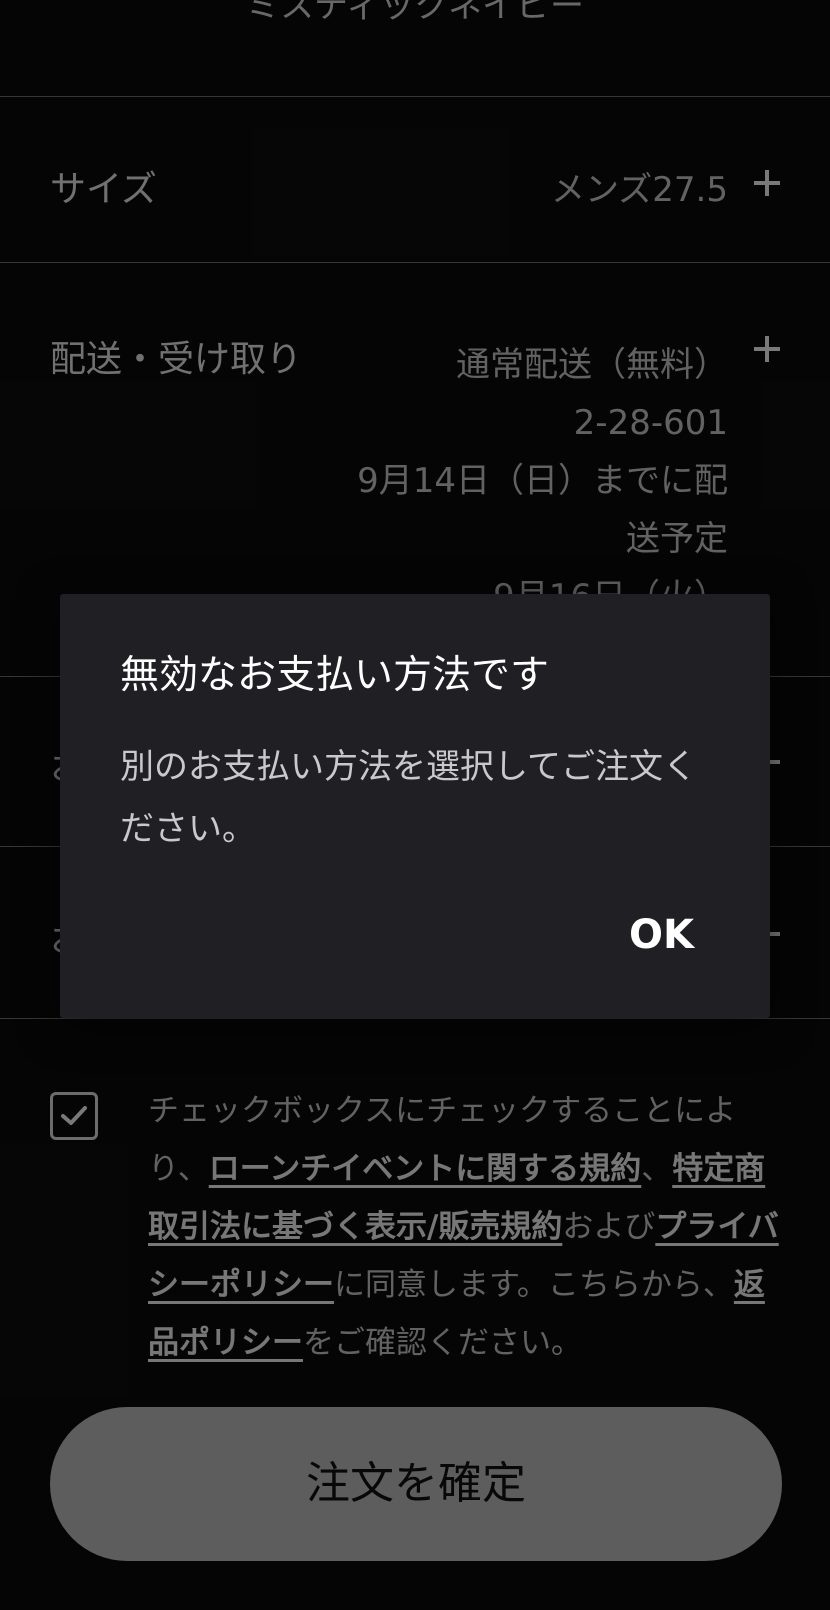 The image size is (830, 1610). I want to click on ok-button: OK, so click(661, 935).